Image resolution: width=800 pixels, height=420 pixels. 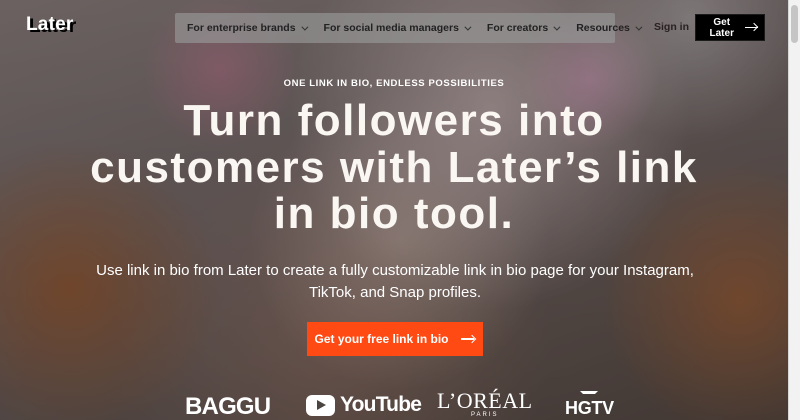 What do you see at coordinates (517, 28) in the screenshot?
I see `nav-item-label: For creators` at bounding box center [517, 28].